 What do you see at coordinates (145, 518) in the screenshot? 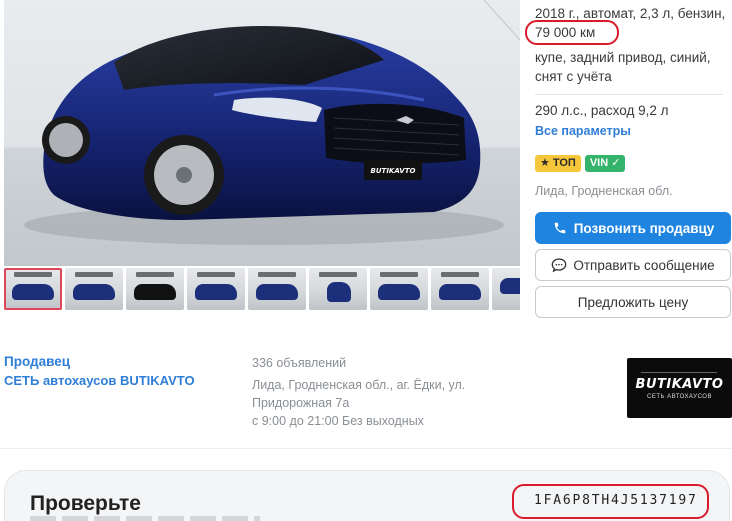
I see `cut-off-text` at bounding box center [145, 518].